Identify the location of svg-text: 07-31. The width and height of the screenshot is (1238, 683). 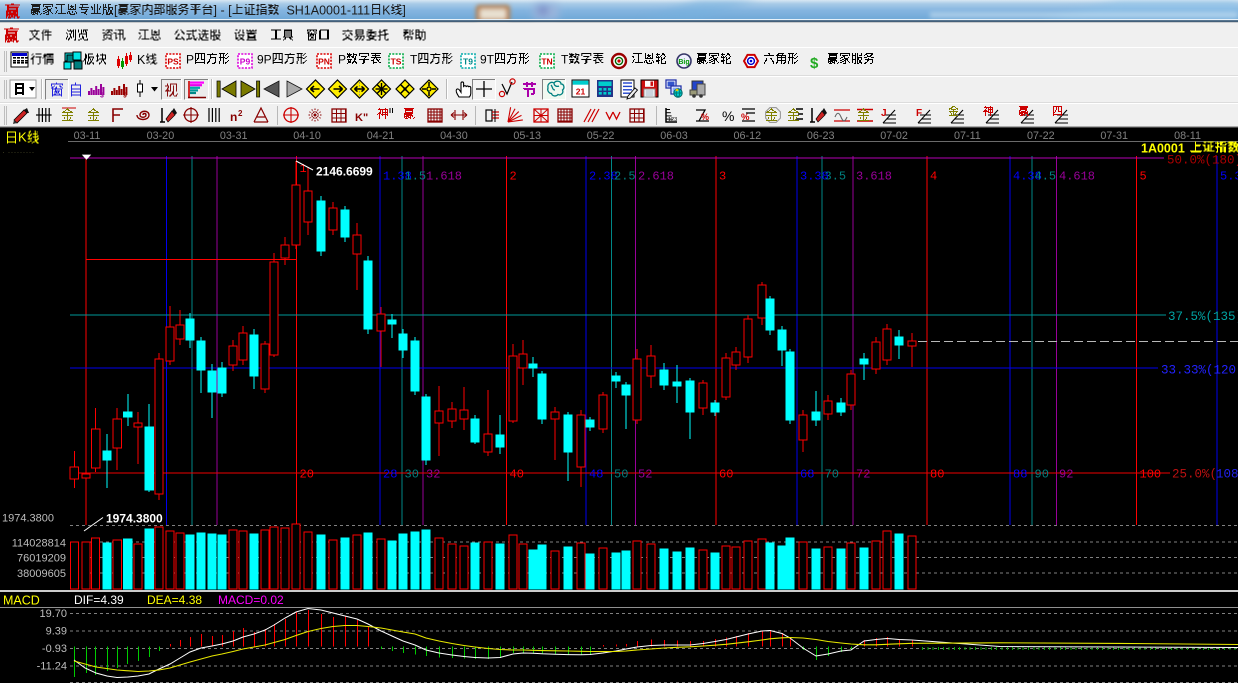
(1114, 136).